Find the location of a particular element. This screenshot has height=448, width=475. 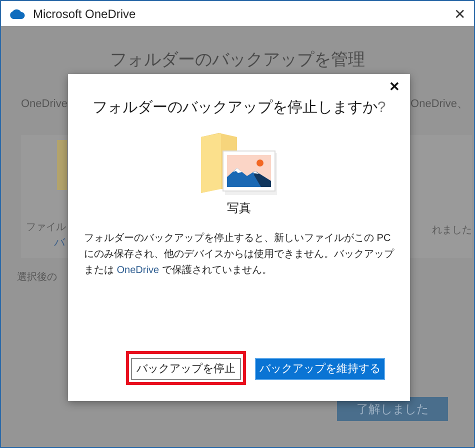

card-text: ファイル is located at coordinates (46, 227).